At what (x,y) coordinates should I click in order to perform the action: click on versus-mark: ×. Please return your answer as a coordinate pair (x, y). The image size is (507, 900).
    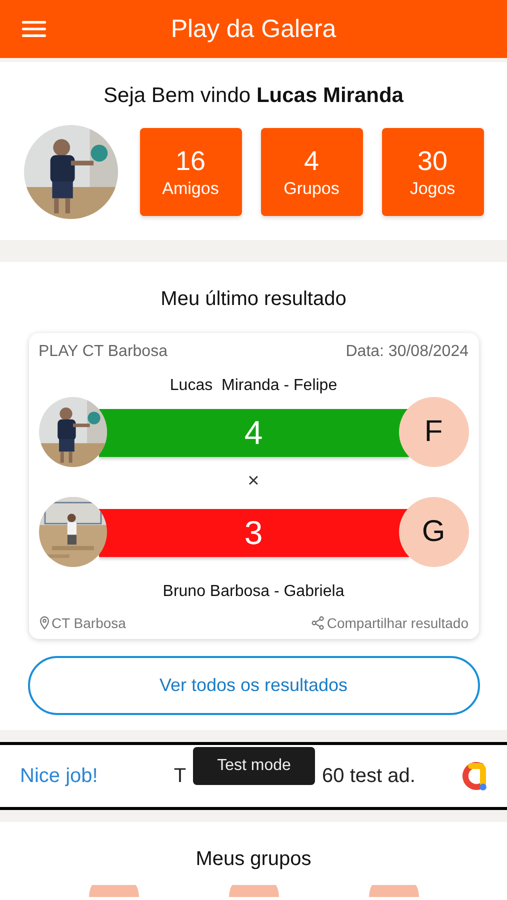
    Looking at the image, I should click on (253, 481).